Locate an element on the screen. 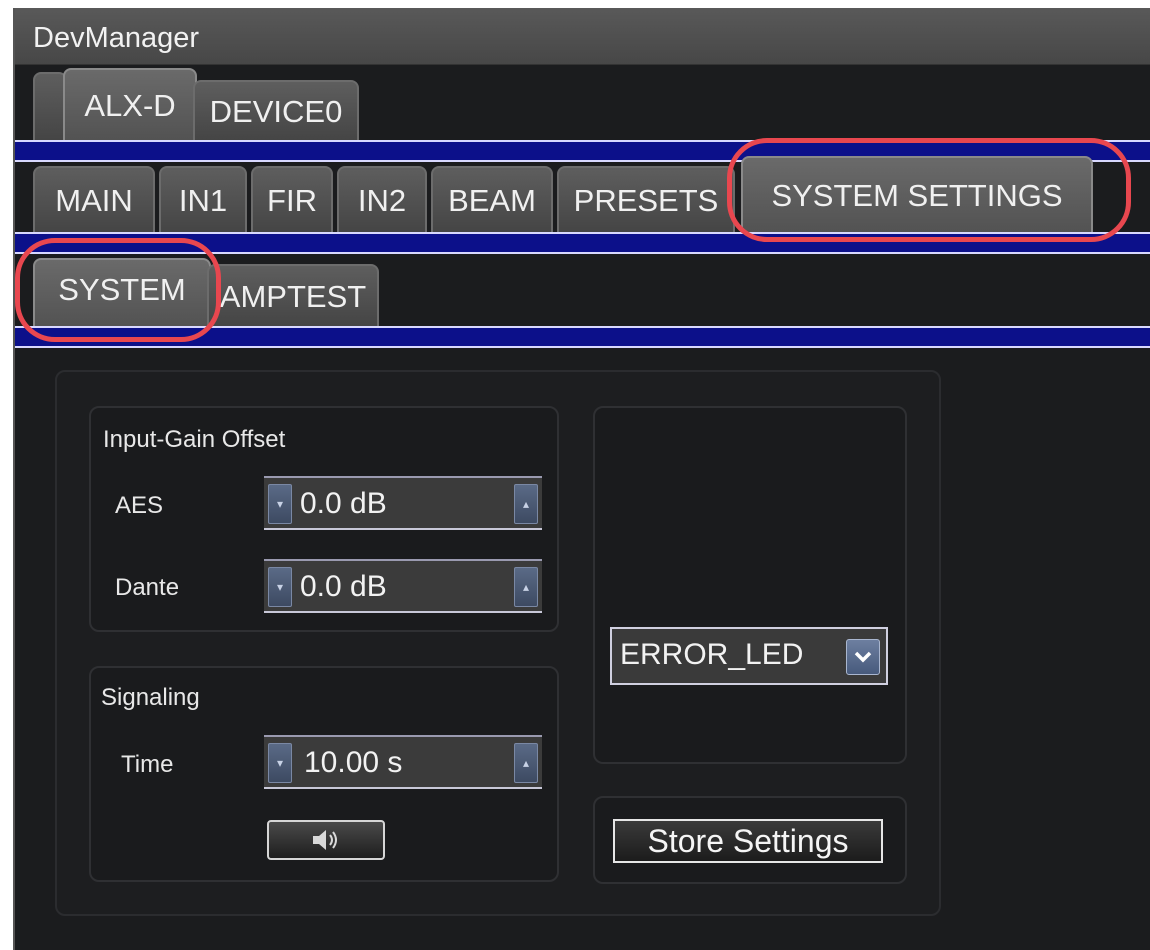  tab-label: FIR is located at coordinates (292, 200).